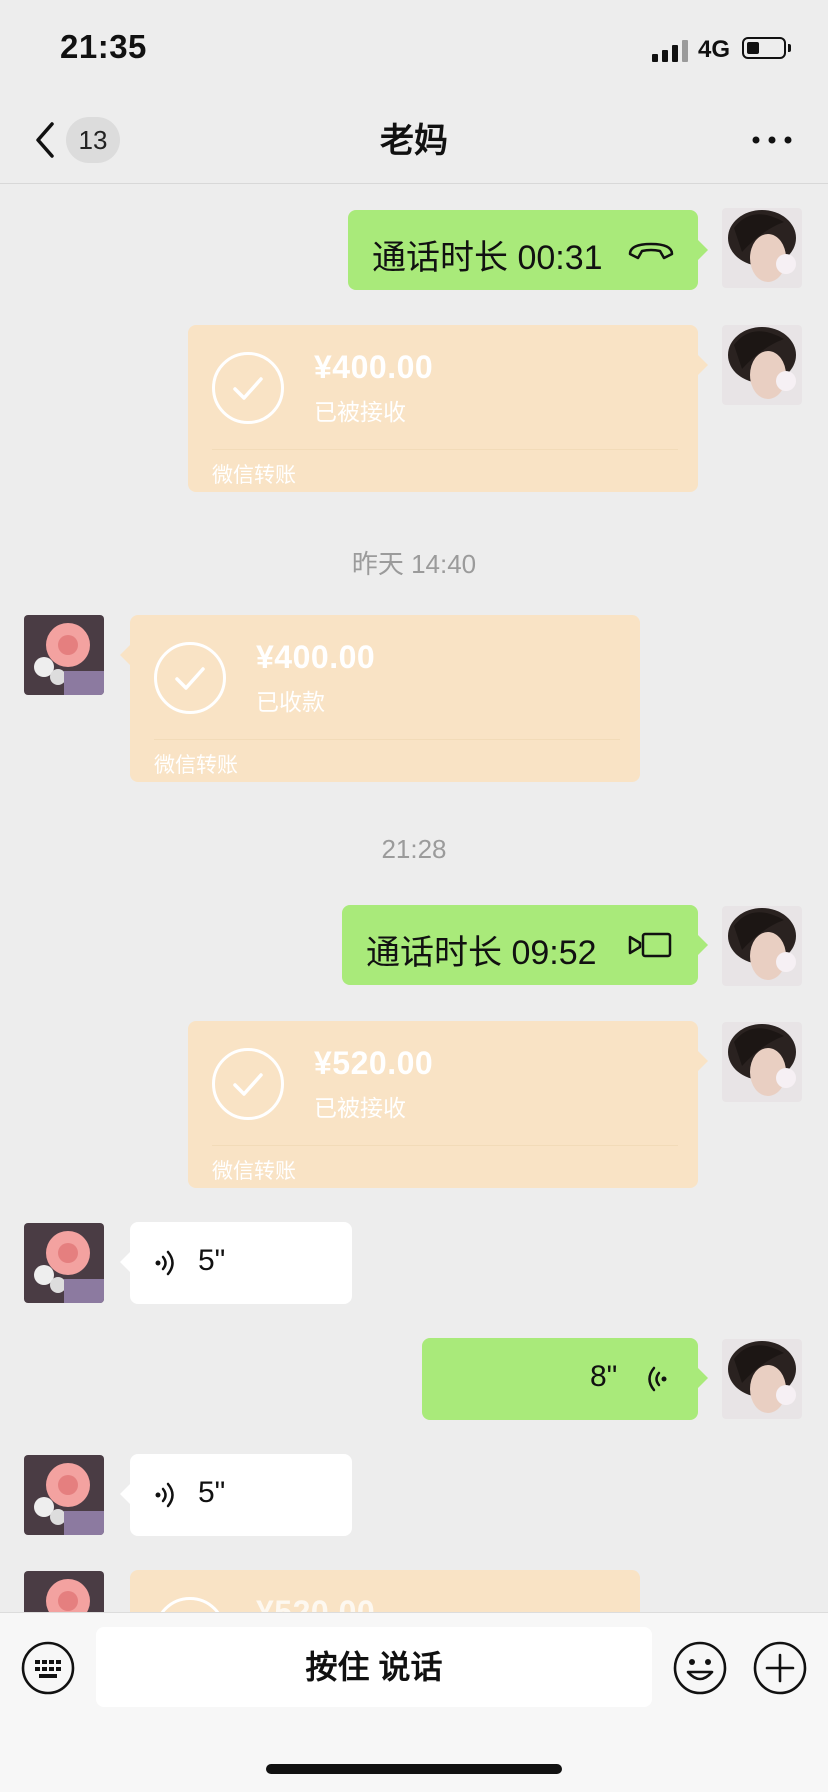 Image resolution: width=828 pixels, height=1792 pixels. What do you see at coordinates (414, 849) in the screenshot?
I see `chat-timestamp: 21:28` at bounding box center [414, 849].